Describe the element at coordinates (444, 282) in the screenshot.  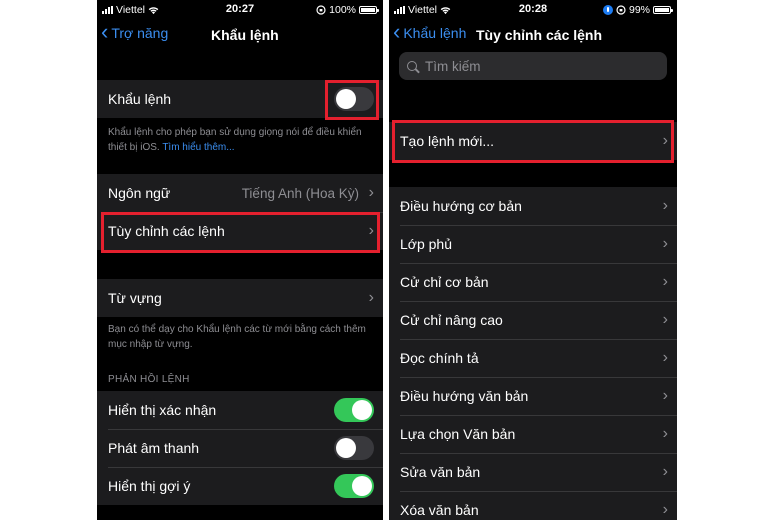
I see `command-category-label: Cử chỉ cơ bản` at that location.